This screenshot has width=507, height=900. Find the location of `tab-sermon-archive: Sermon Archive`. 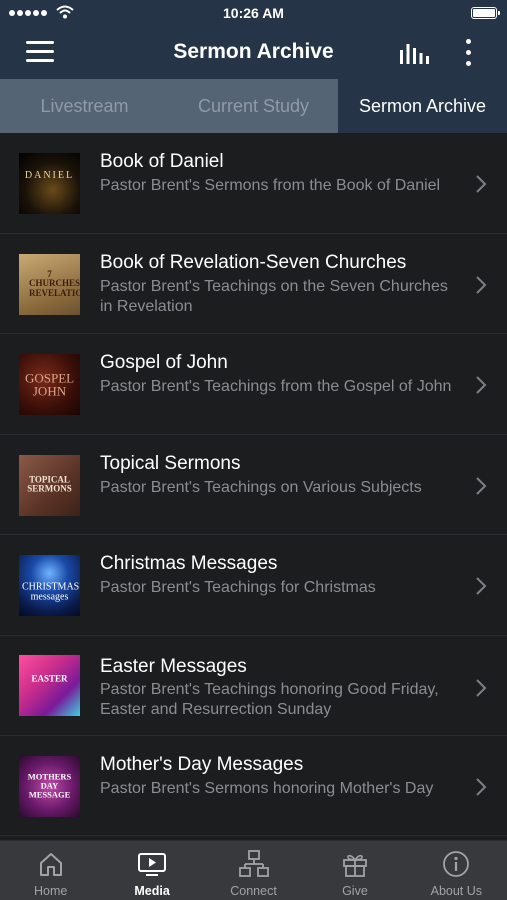

tab-sermon-archive: Sermon Archive is located at coordinates (422, 106).